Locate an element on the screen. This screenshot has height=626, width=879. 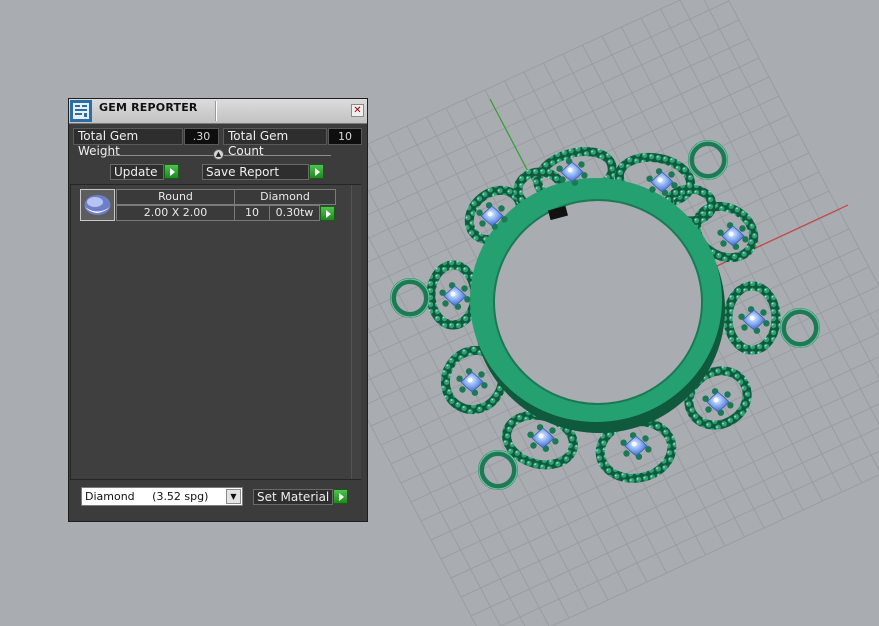
total-gem-weight-value: .30 is located at coordinates (201, 136).